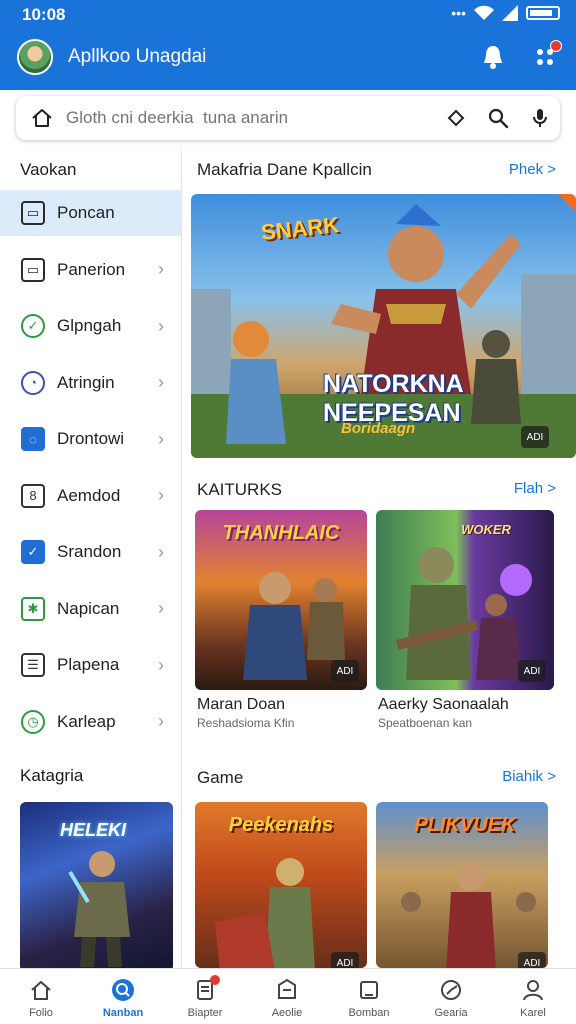  What do you see at coordinates (205, 996) in the screenshot?
I see `nav-item: Biapter` at bounding box center [205, 996].